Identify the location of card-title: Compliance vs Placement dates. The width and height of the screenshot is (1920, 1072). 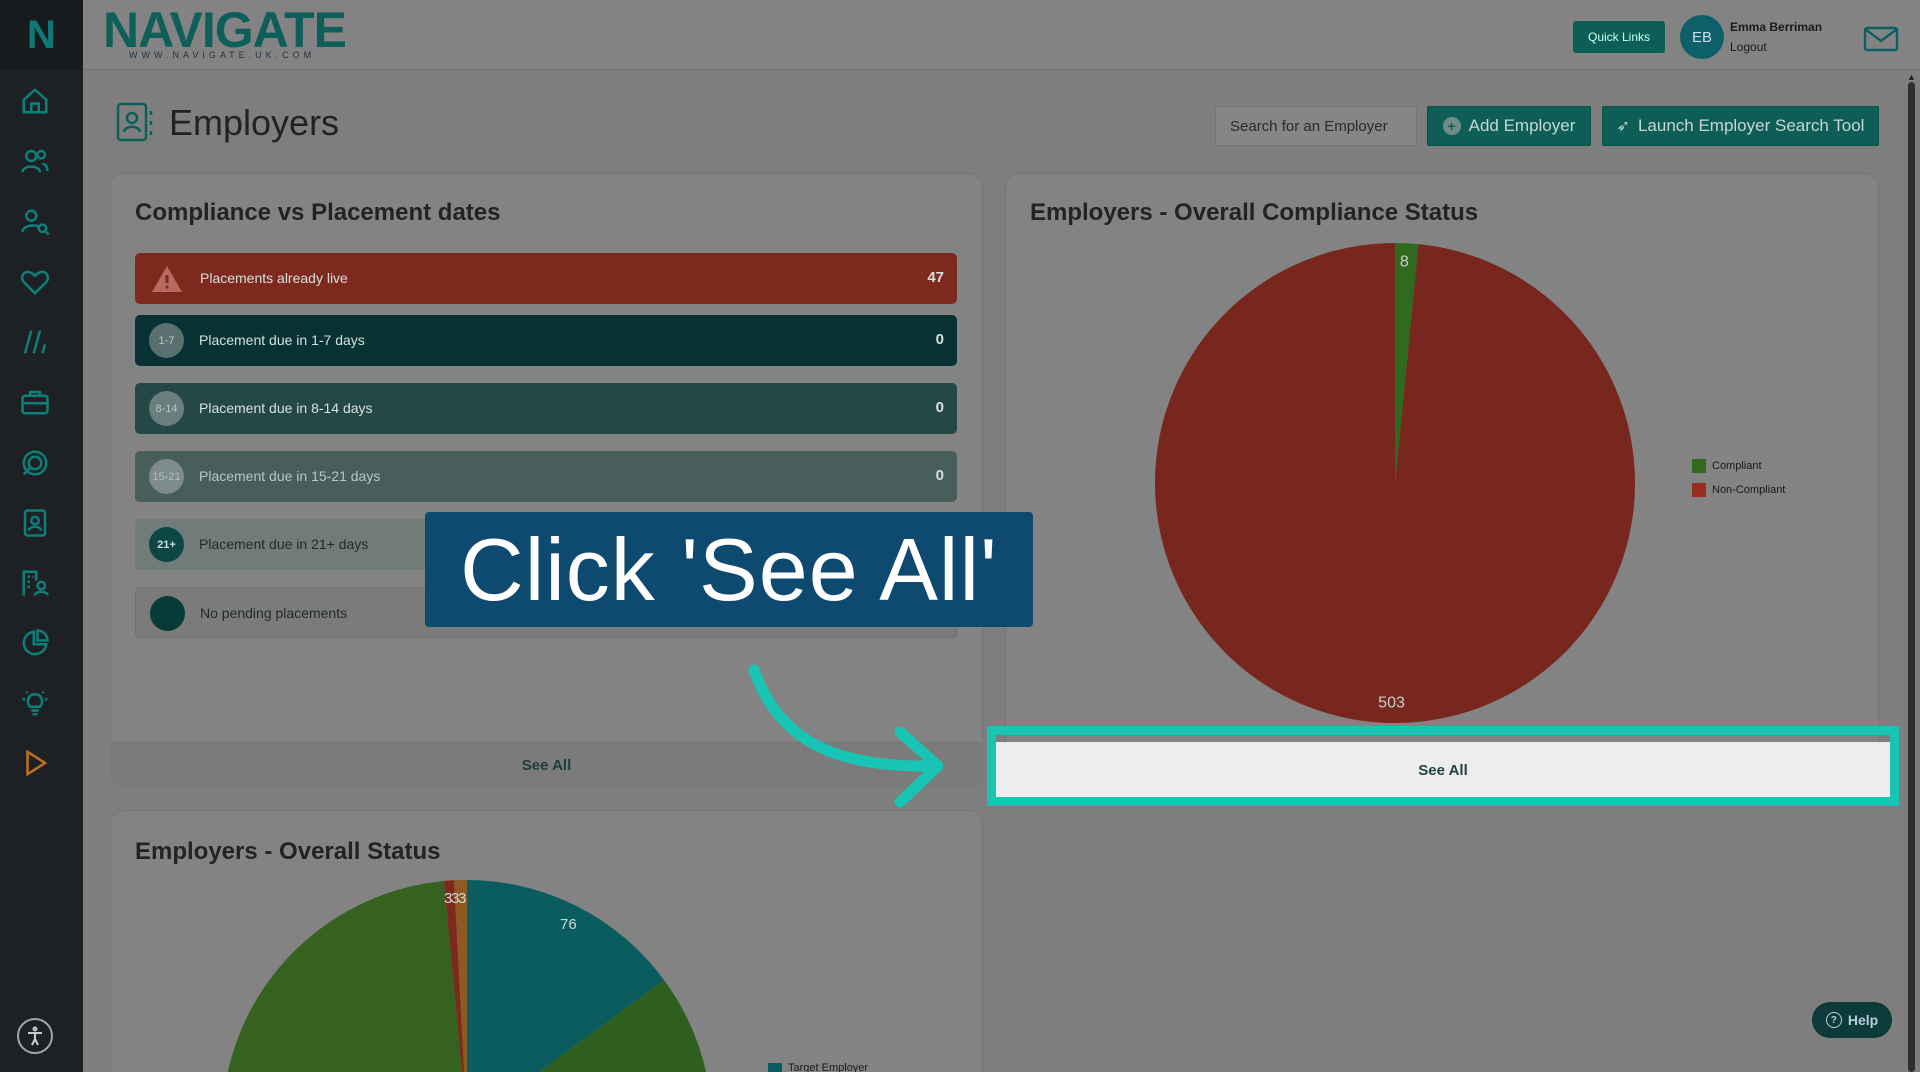
(318, 212).